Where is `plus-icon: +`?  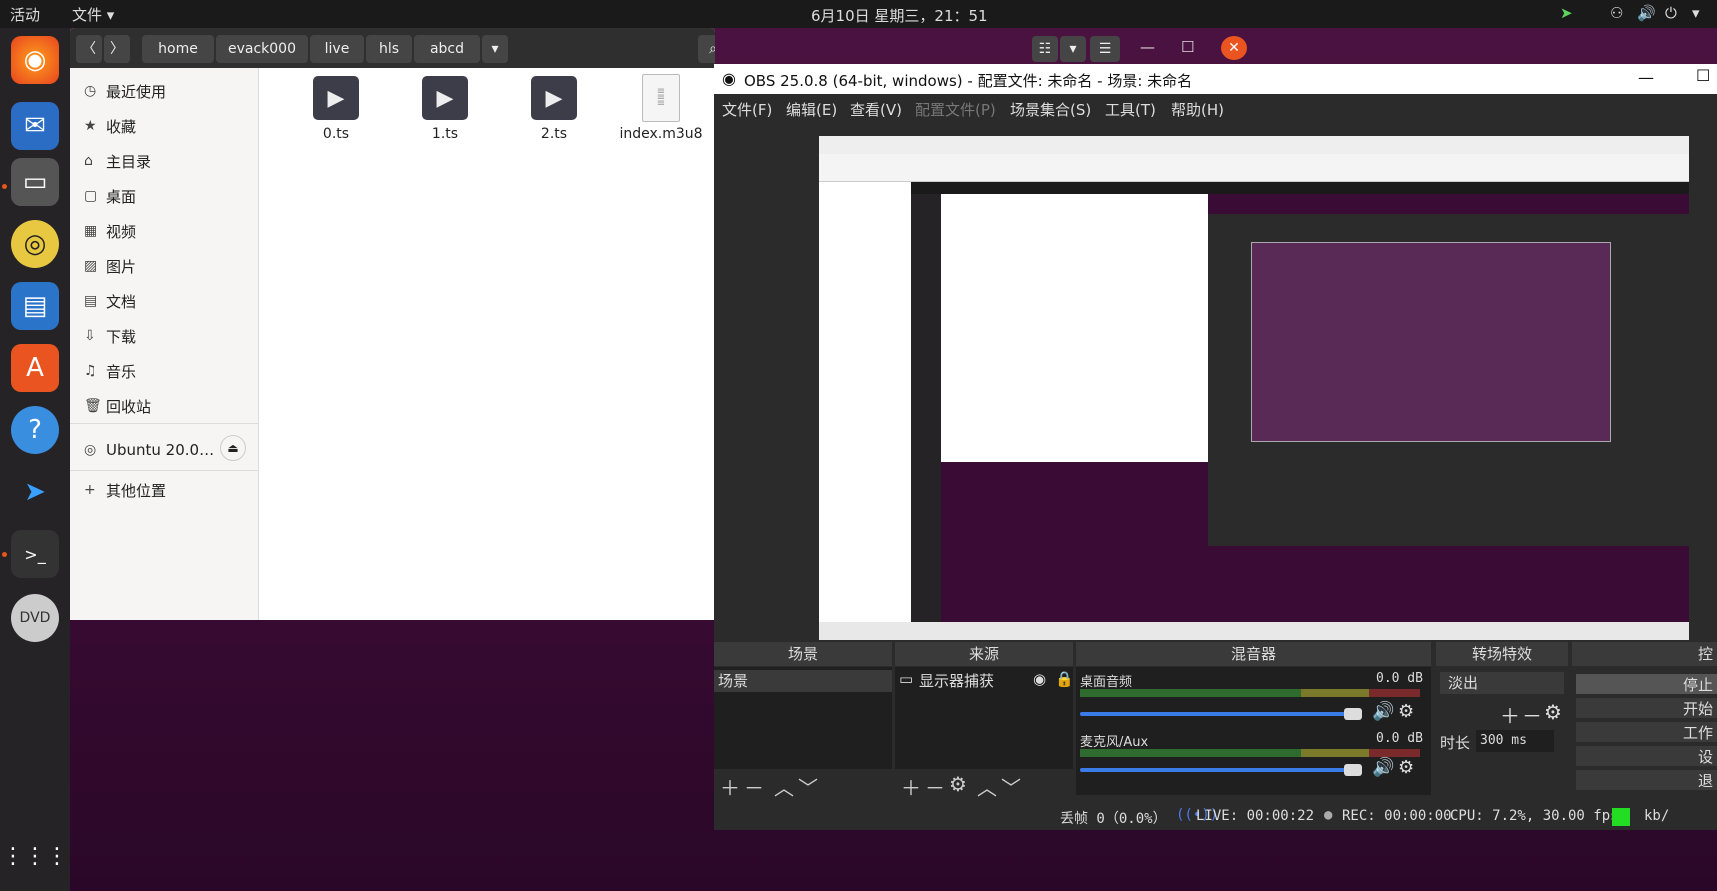 plus-icon: + is located at coordinates (90, 490).